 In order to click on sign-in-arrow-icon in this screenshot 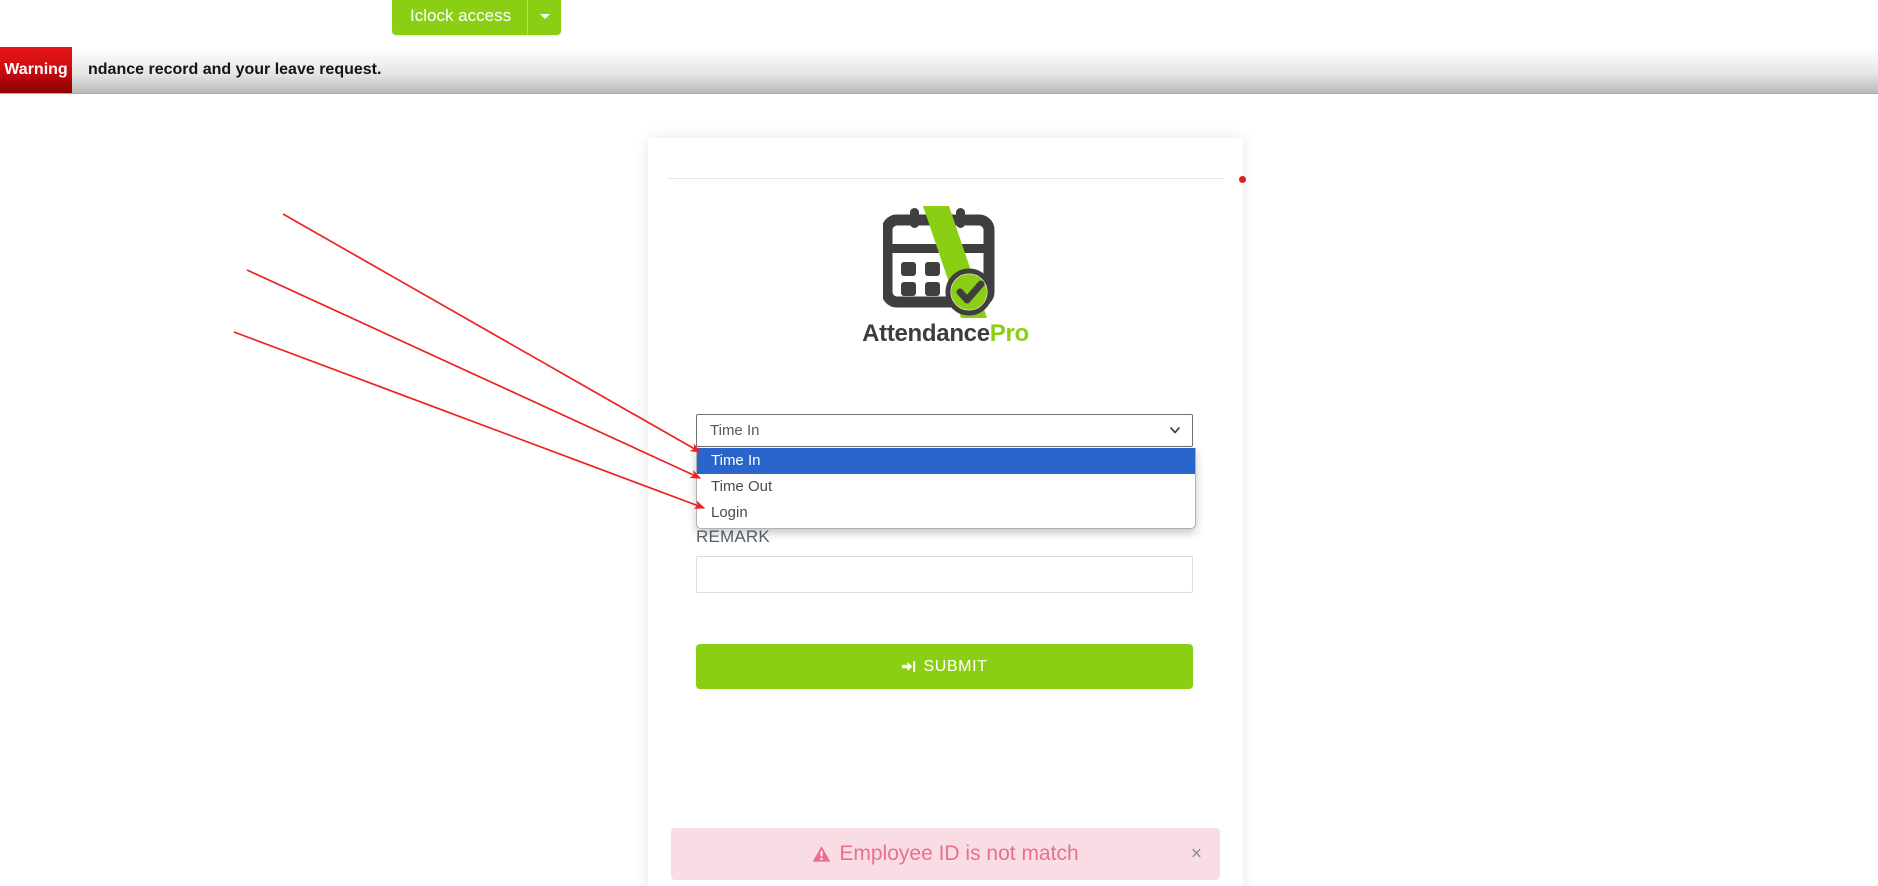, I will do `click(909, 666)`.